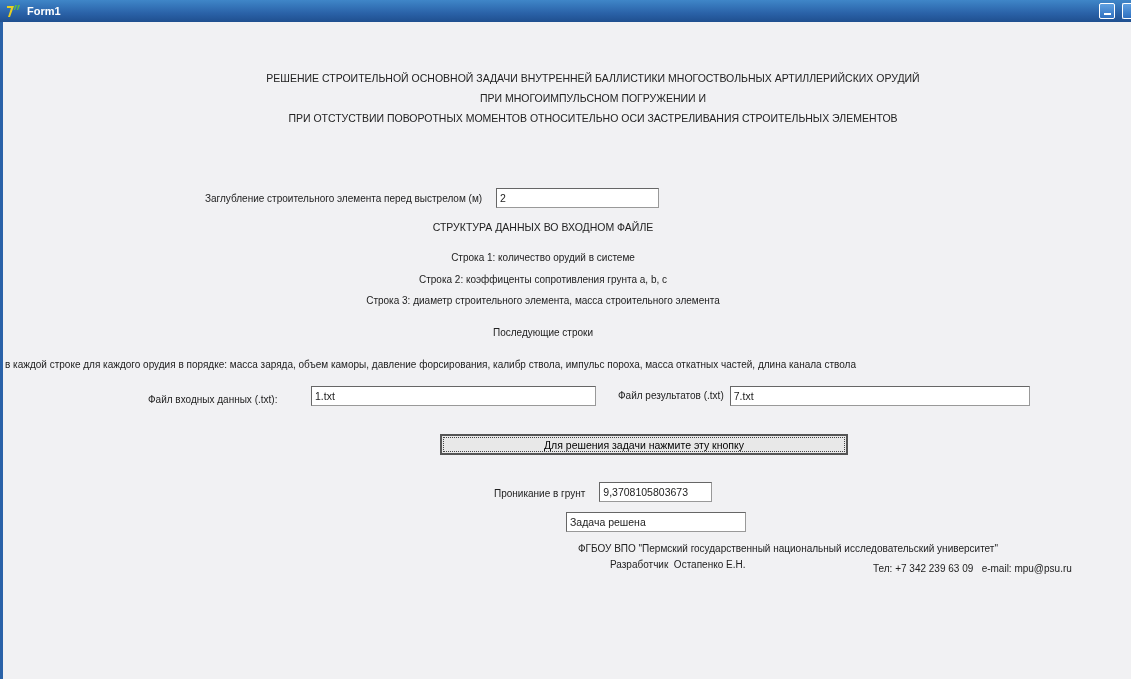  I want to click on structure-line: Строка 2: коэффиценты сопротивления грунта a, b, c, so click(543, 279).